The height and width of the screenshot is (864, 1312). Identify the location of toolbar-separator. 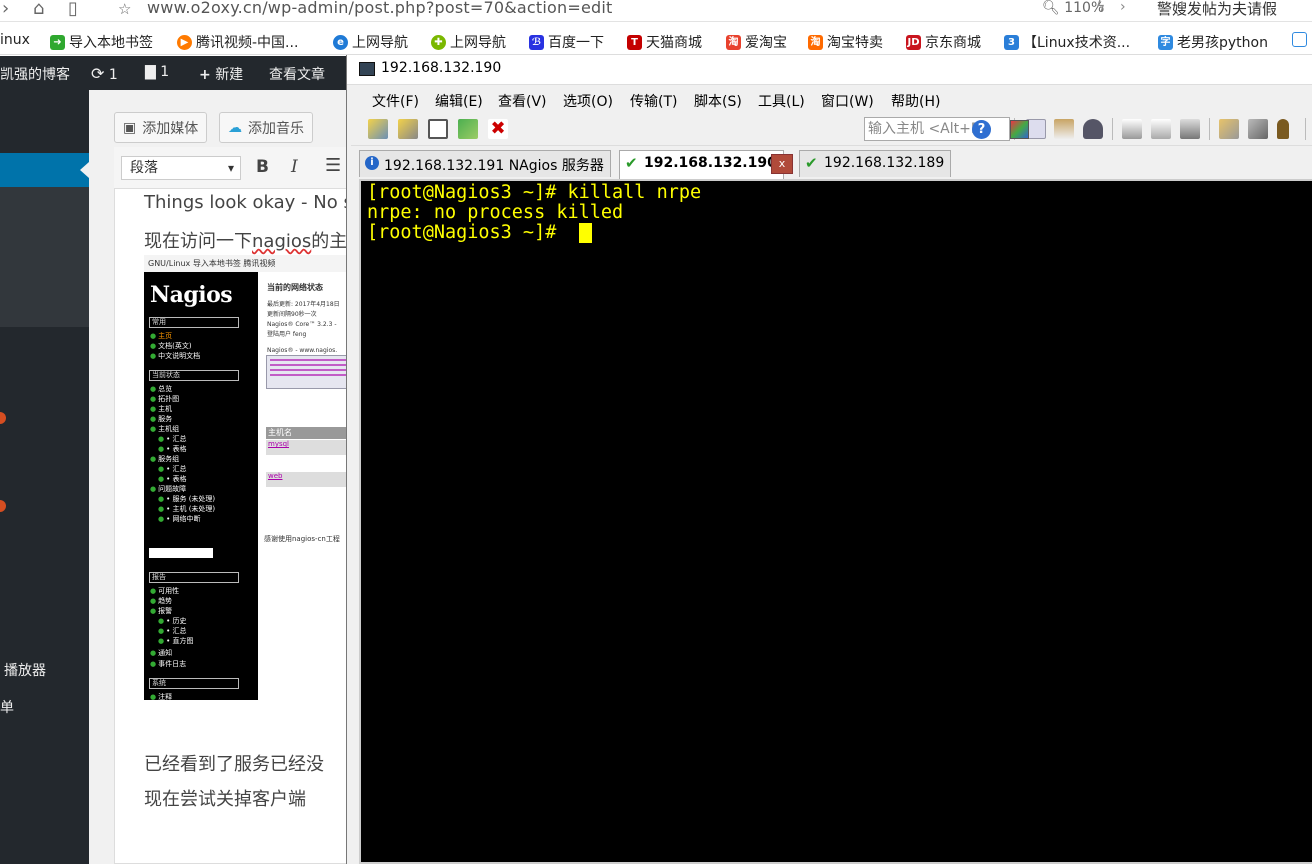
(1305, 129).